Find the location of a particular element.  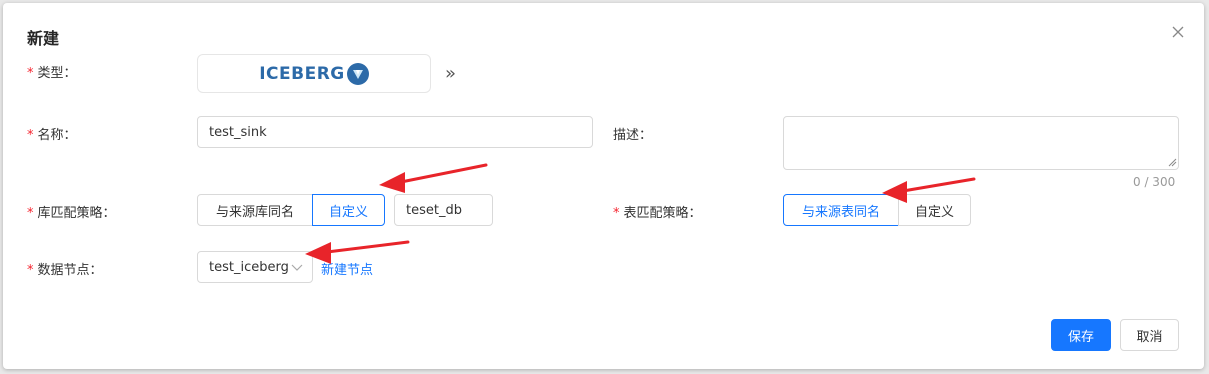

dialog-title: 新建 is located at coordinates (43, 38).